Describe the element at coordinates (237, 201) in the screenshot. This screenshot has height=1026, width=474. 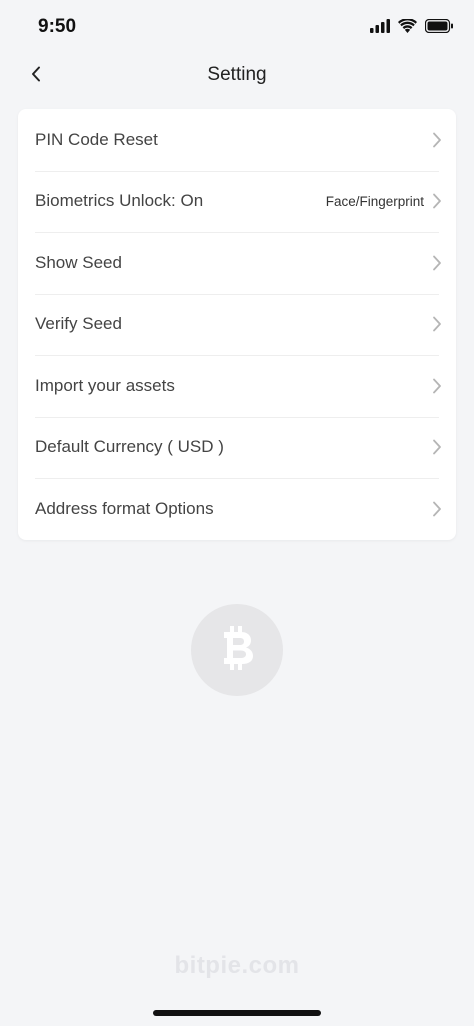
I see `settings-item-biometrics: Biometrics Unlock: On Face/Fingerprint` at that location.